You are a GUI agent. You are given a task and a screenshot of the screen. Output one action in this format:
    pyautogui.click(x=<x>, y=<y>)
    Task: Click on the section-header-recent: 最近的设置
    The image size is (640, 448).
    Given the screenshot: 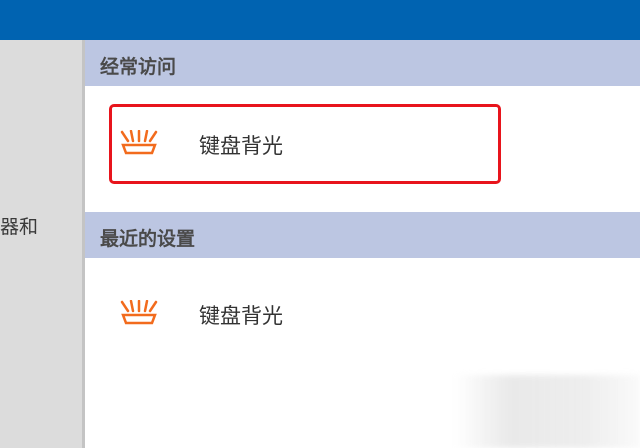 What is the action you would take?
    pyautogui.click(x=362, y=235)
    